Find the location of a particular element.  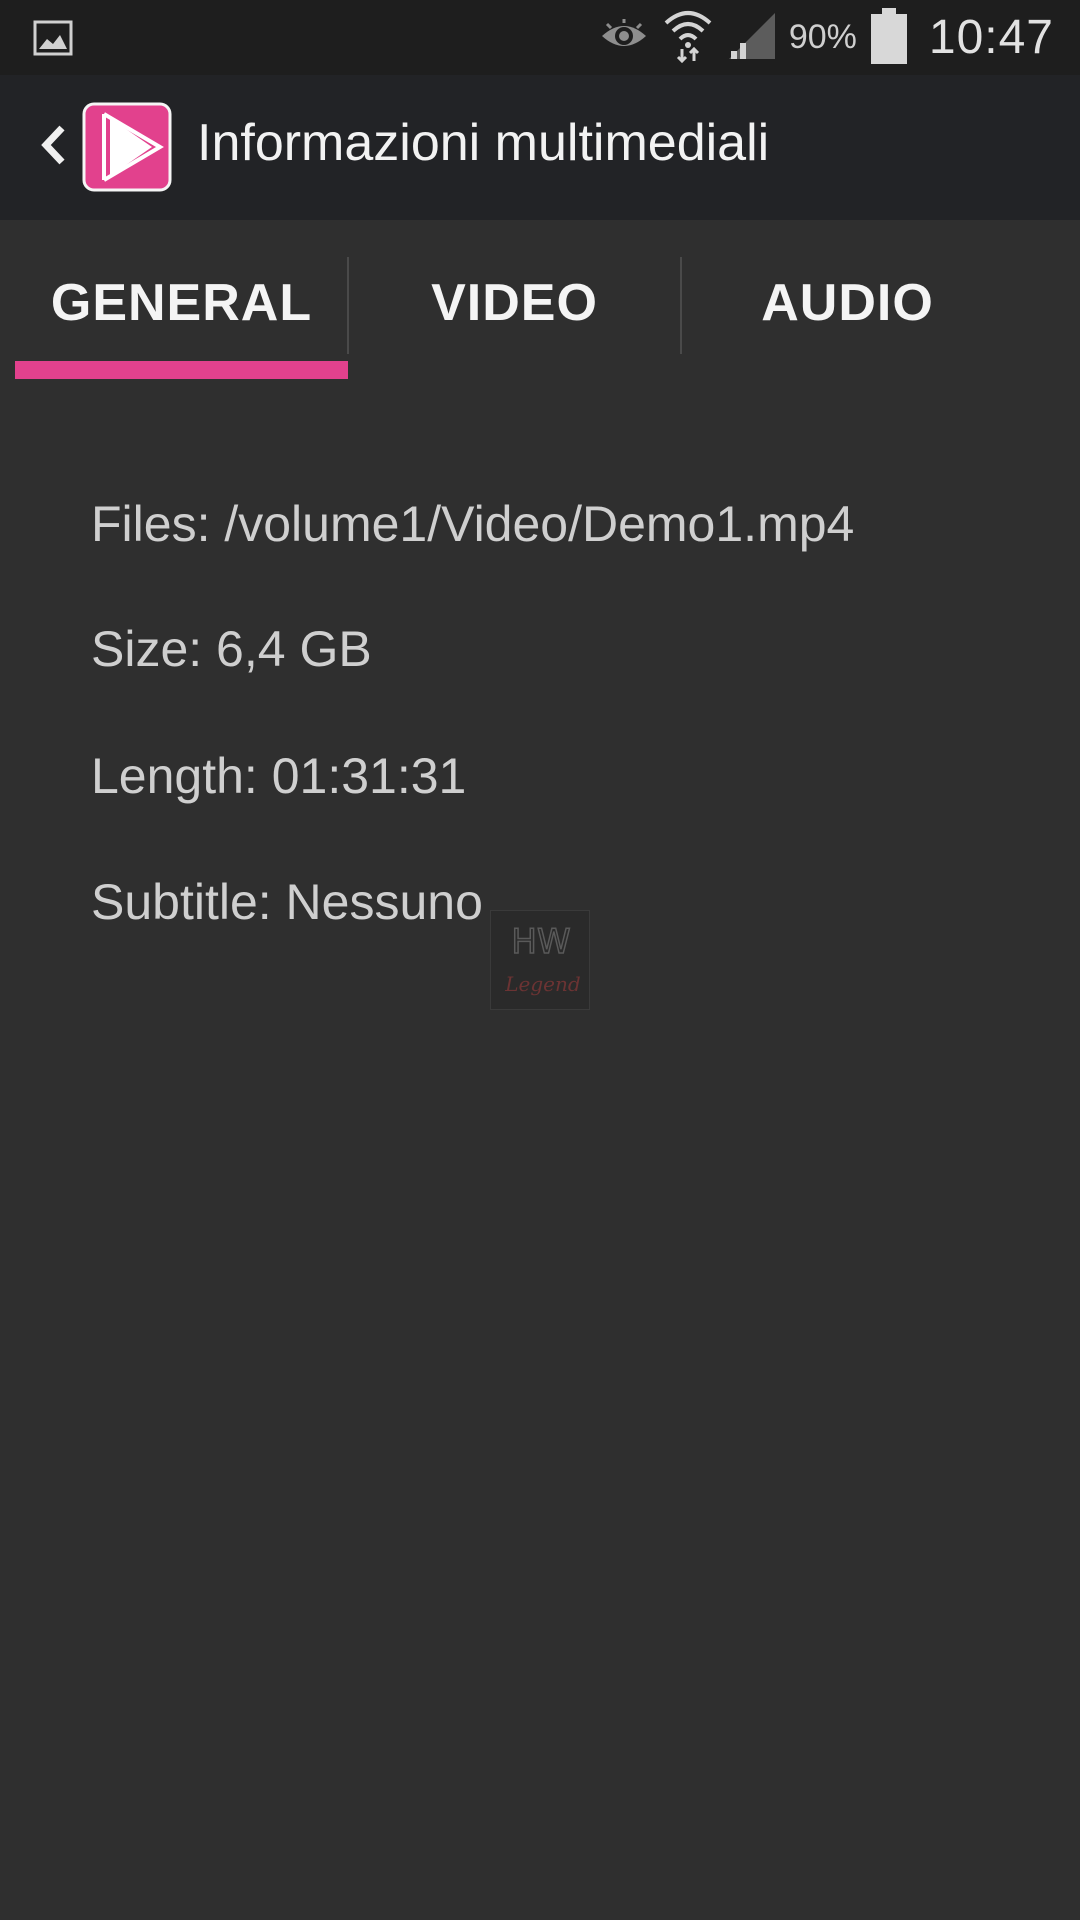

tab-indicator is located at coordinates (181, 370).